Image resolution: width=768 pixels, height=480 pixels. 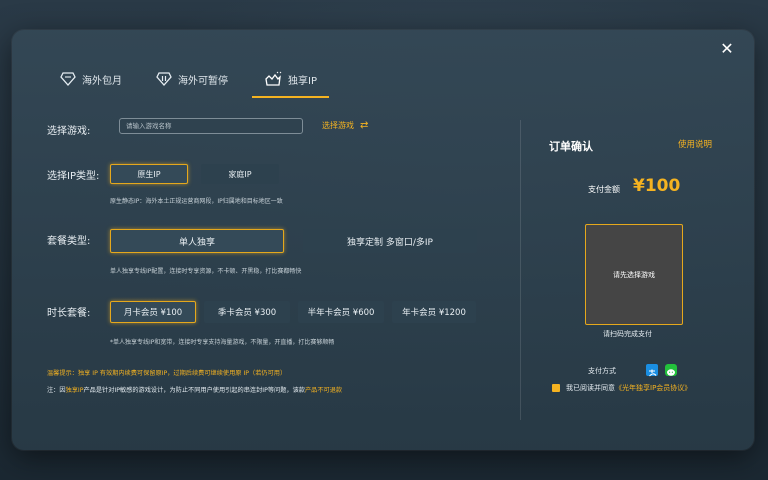 I want to click on agreement-row: 我已阅读并同意 《光年独享IP会员协议》, so click(x=621, y=388).